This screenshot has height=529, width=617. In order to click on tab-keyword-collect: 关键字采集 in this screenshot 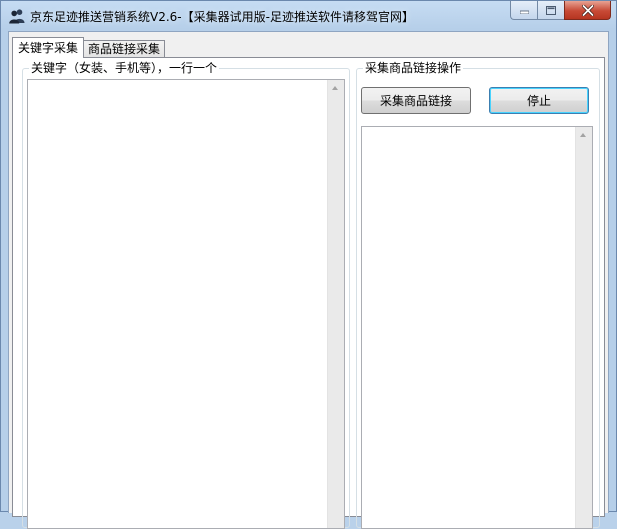, I will do `click(48, 47)`.